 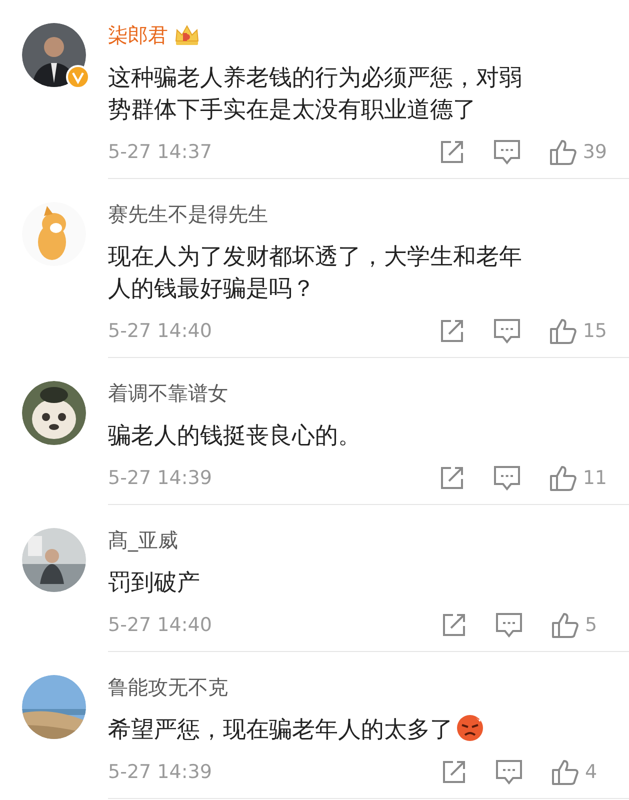 I want to click on comment-text: 希望严惩，现在骗老年人的太多了, so click(x=325, y=730).